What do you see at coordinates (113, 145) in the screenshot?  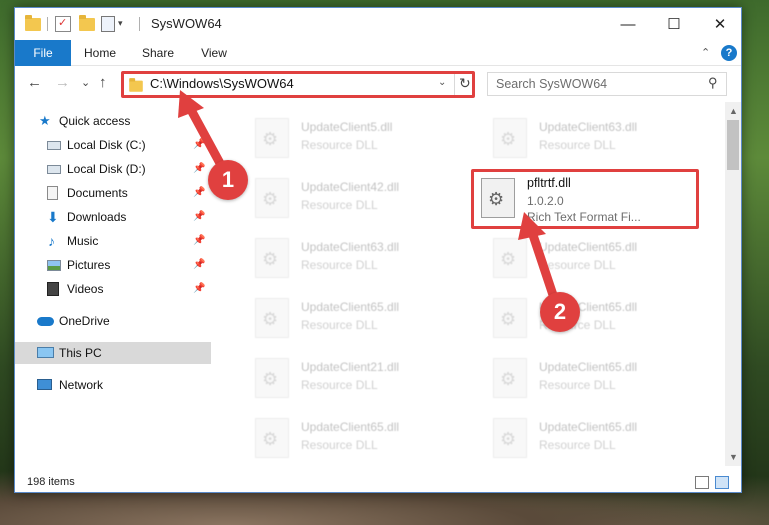 I see `sidebar-item-local-disk-c: Local Disk (C:) 📌` at bounding box center [113, 145].